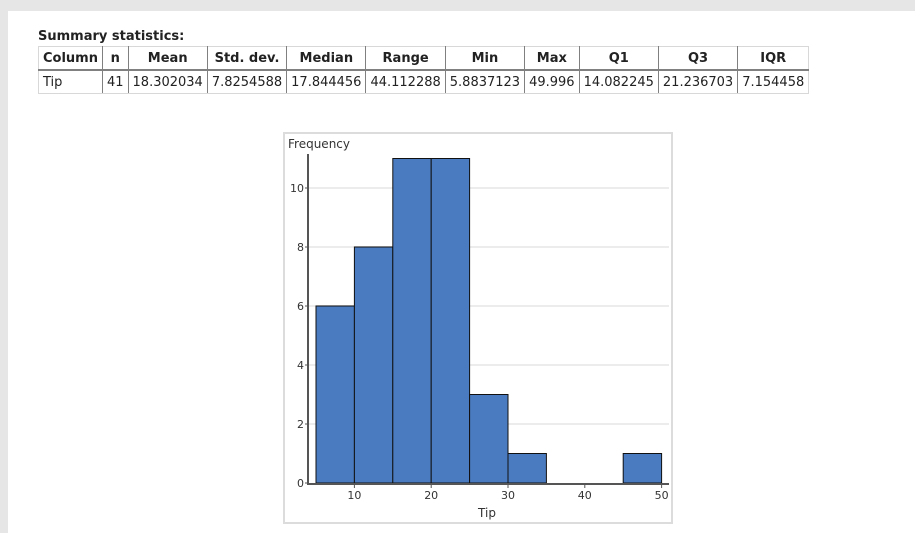 Image resolution: width=915 pixels, height=533 pixels. I want to click on column-header: Min, so click(485, 58).